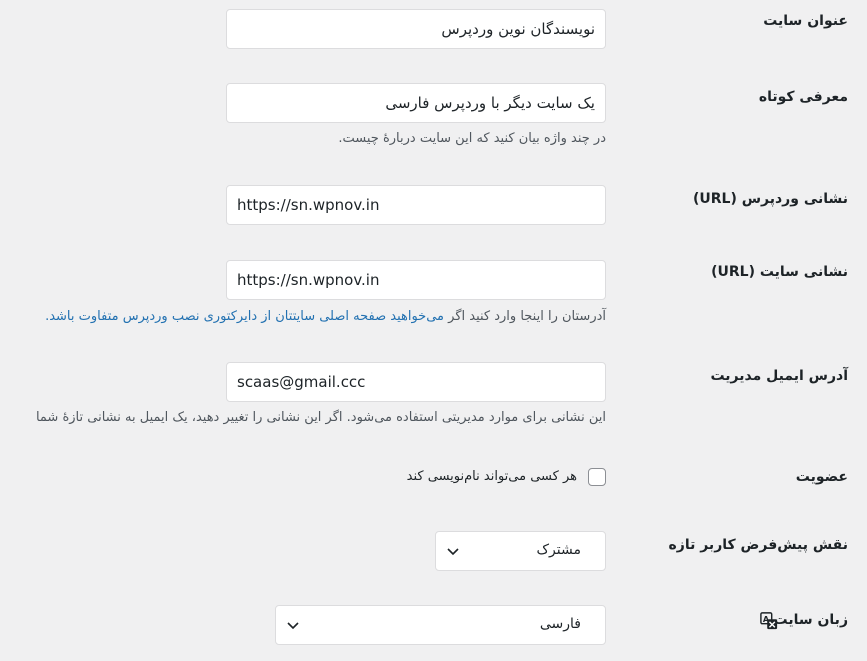  What do you see at coordinates (416, 29) in the screenshot?
I see `site-title-input` at bounding box center [416, 29].